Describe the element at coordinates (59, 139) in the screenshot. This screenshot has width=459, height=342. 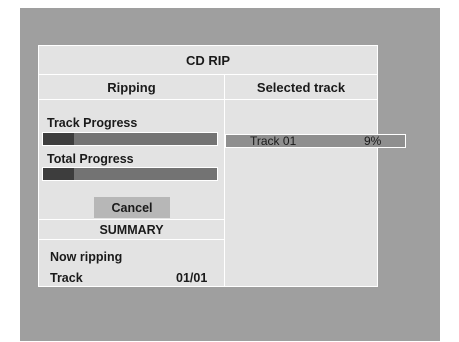
I see `track-progress-fill` at that location.